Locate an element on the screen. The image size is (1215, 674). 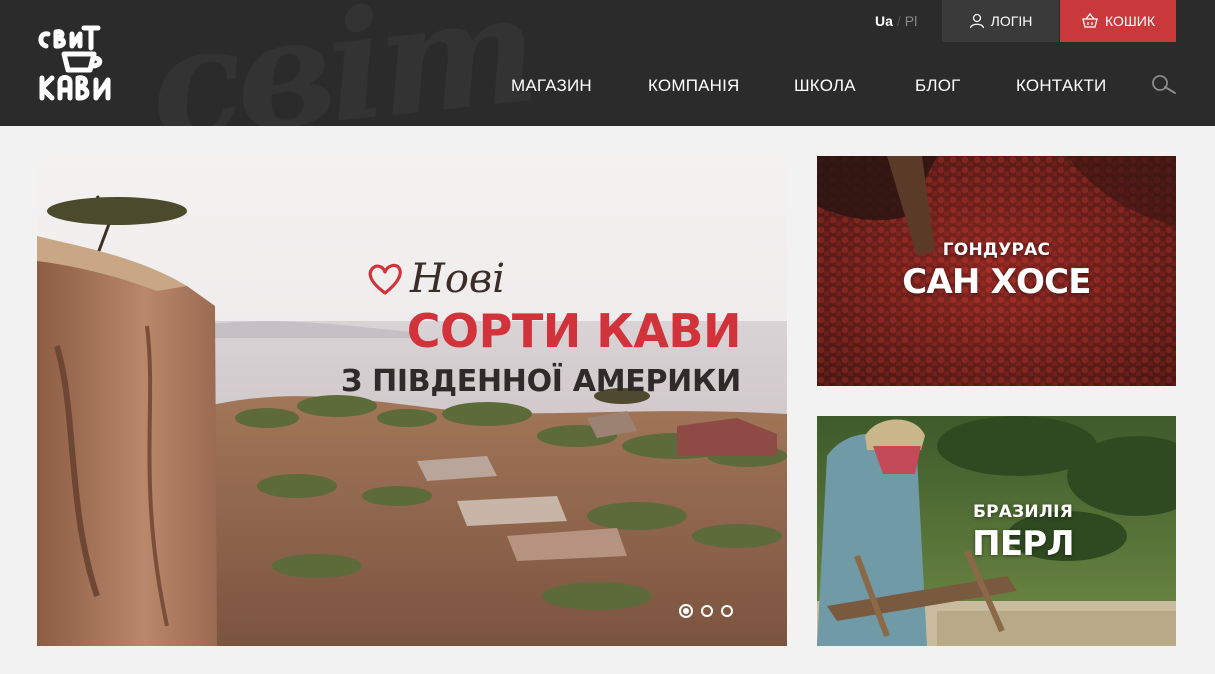
search-button is located at coordinates (1164, 85).